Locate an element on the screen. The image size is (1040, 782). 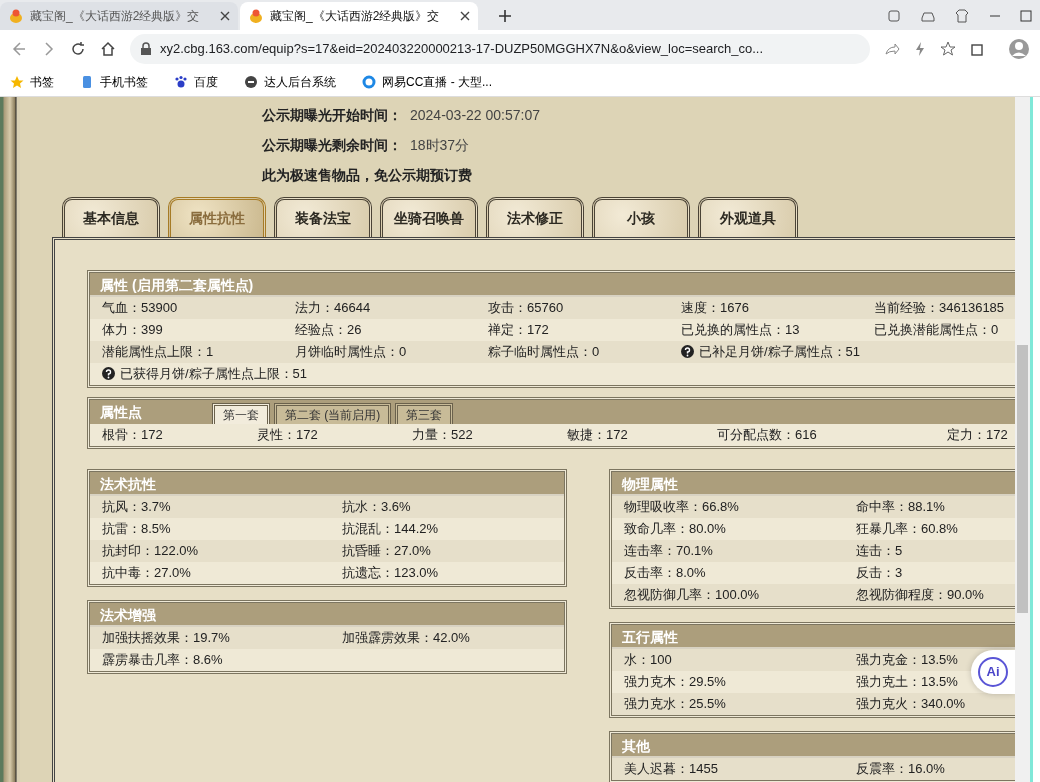
section-tab: 小孩 is located at coordinates (641, 217).